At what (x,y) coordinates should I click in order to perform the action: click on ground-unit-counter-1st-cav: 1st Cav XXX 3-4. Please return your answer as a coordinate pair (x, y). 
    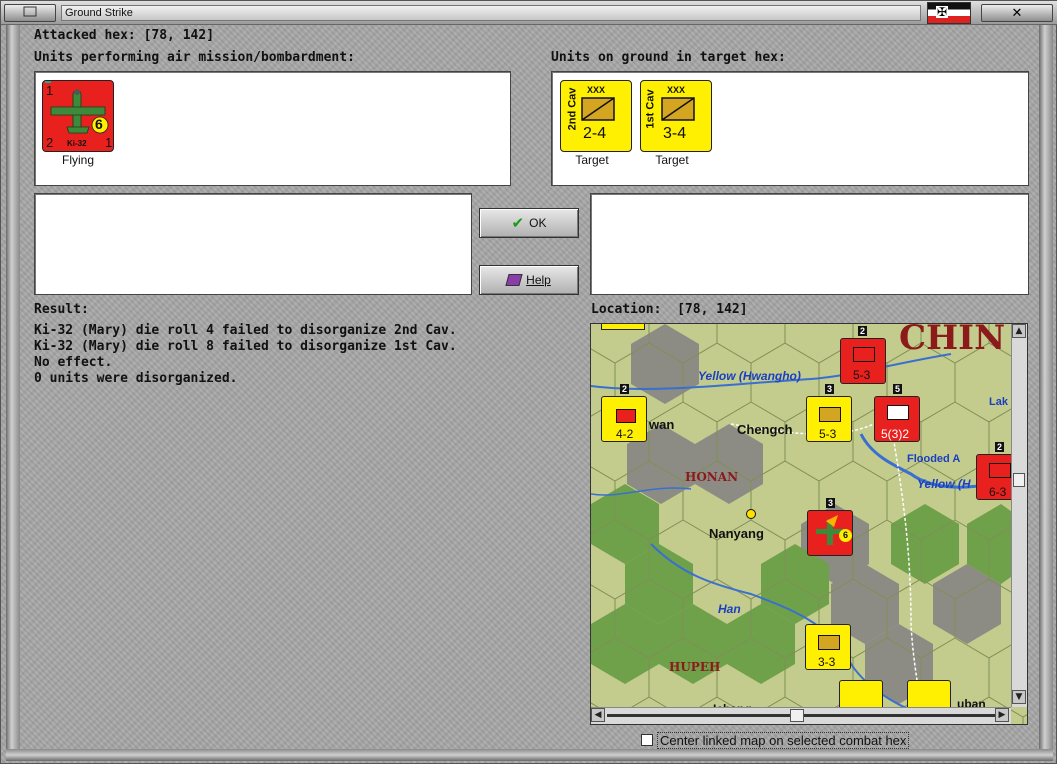
    Looking at the image, I should click on (676, 116).